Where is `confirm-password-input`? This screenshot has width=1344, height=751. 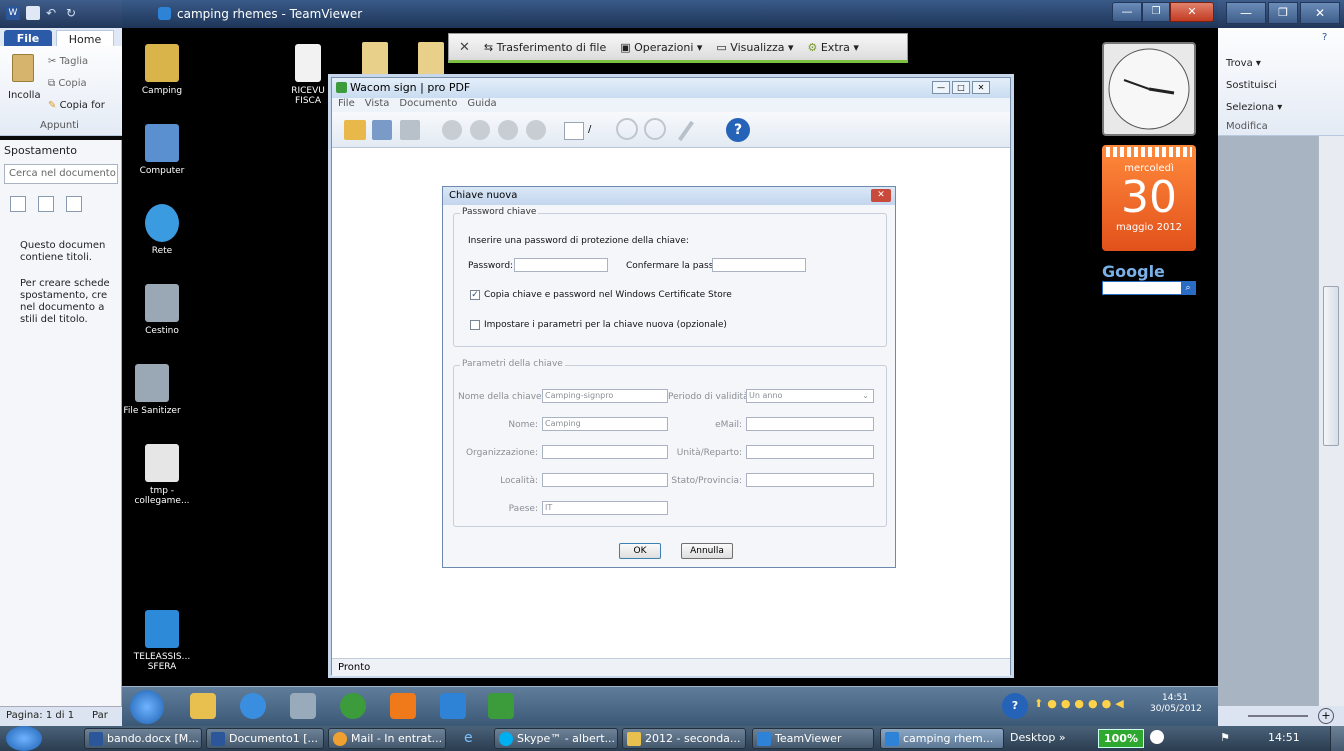
confirm-password-input is located at coordinates (759, 265).